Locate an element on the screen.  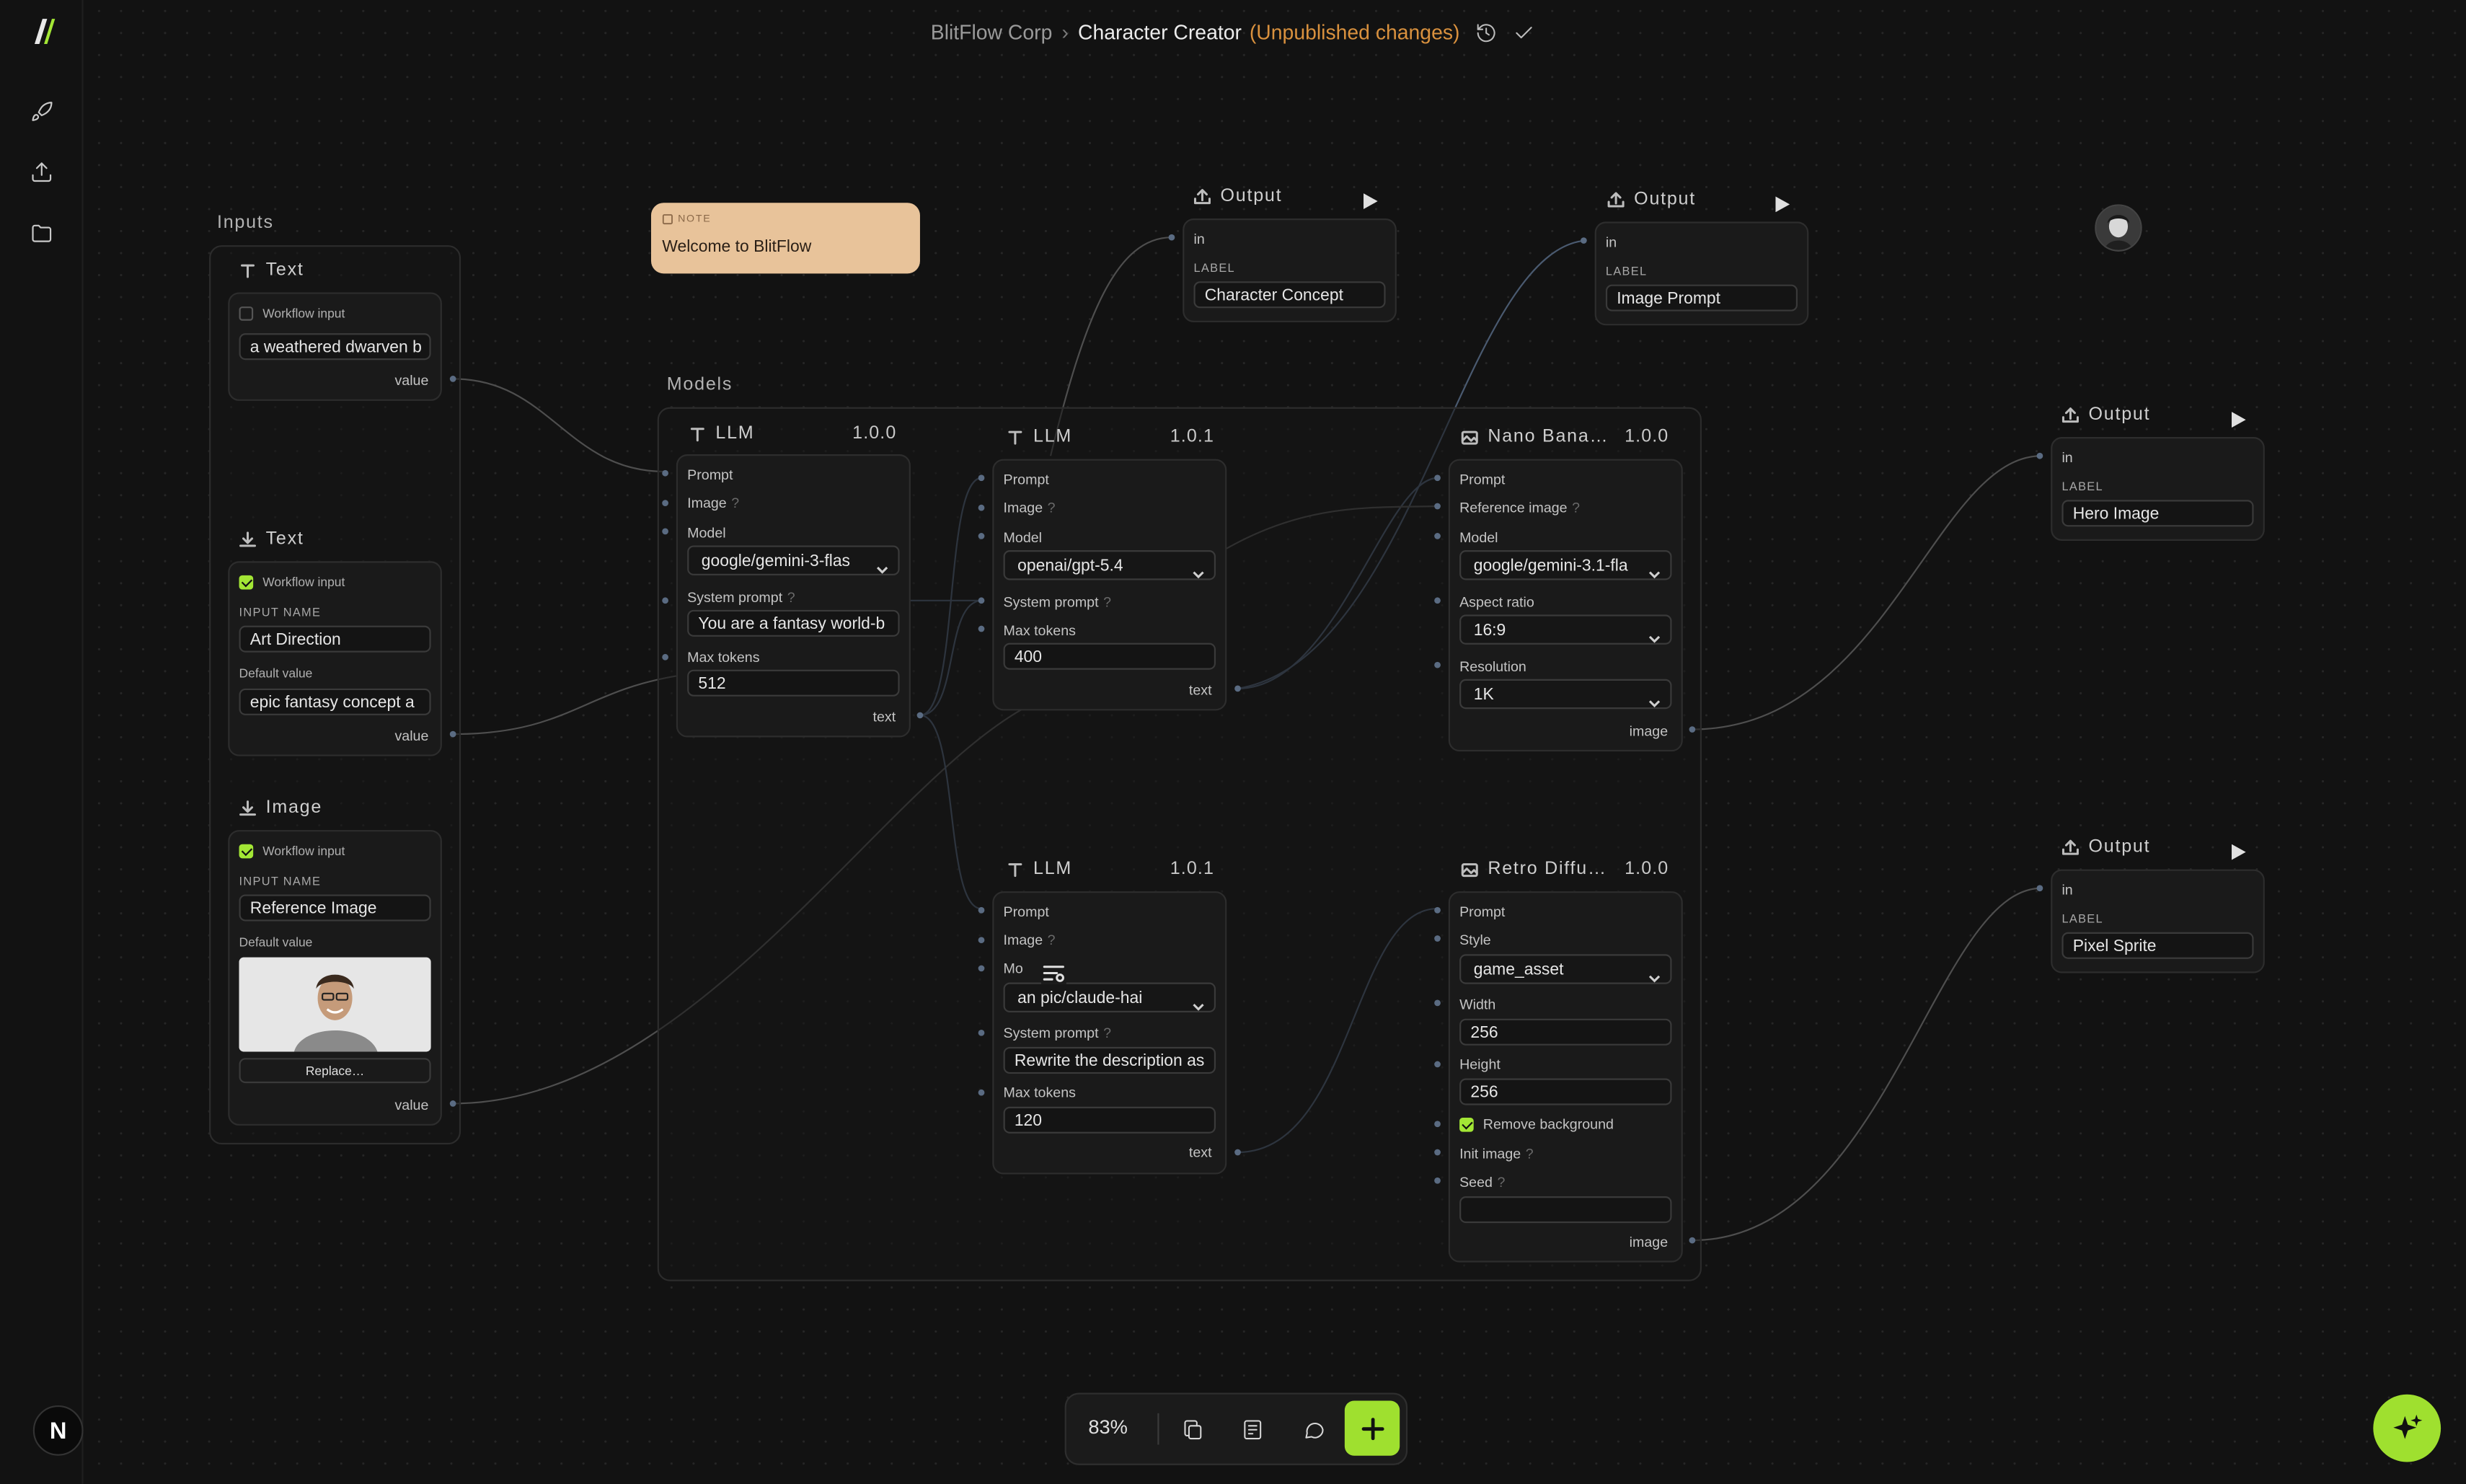
check-icon is located at coordinates (1525, 33).